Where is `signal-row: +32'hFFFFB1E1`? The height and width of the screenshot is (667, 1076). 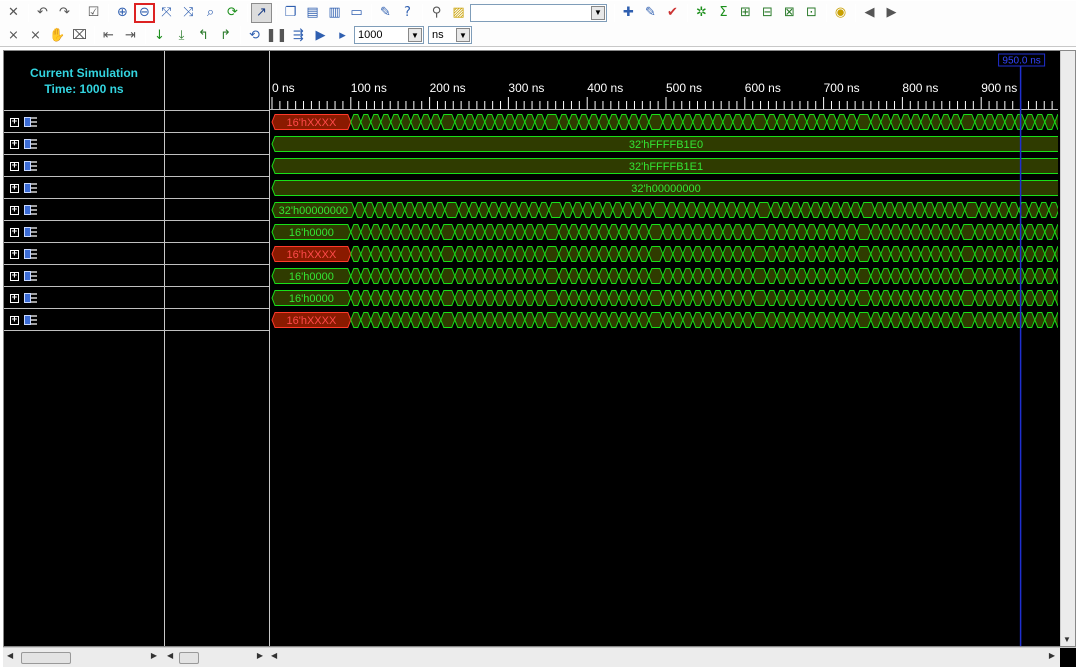
signal-row: +32'hFFFFB1E1 is located at coordinates (539, 166).